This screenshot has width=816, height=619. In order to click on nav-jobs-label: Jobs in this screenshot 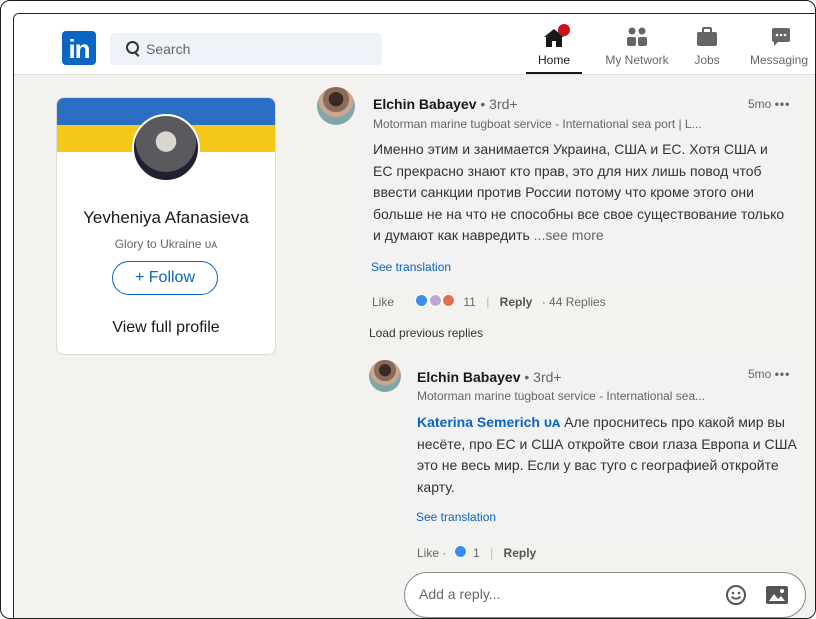, I will do `click(707, 60)`.